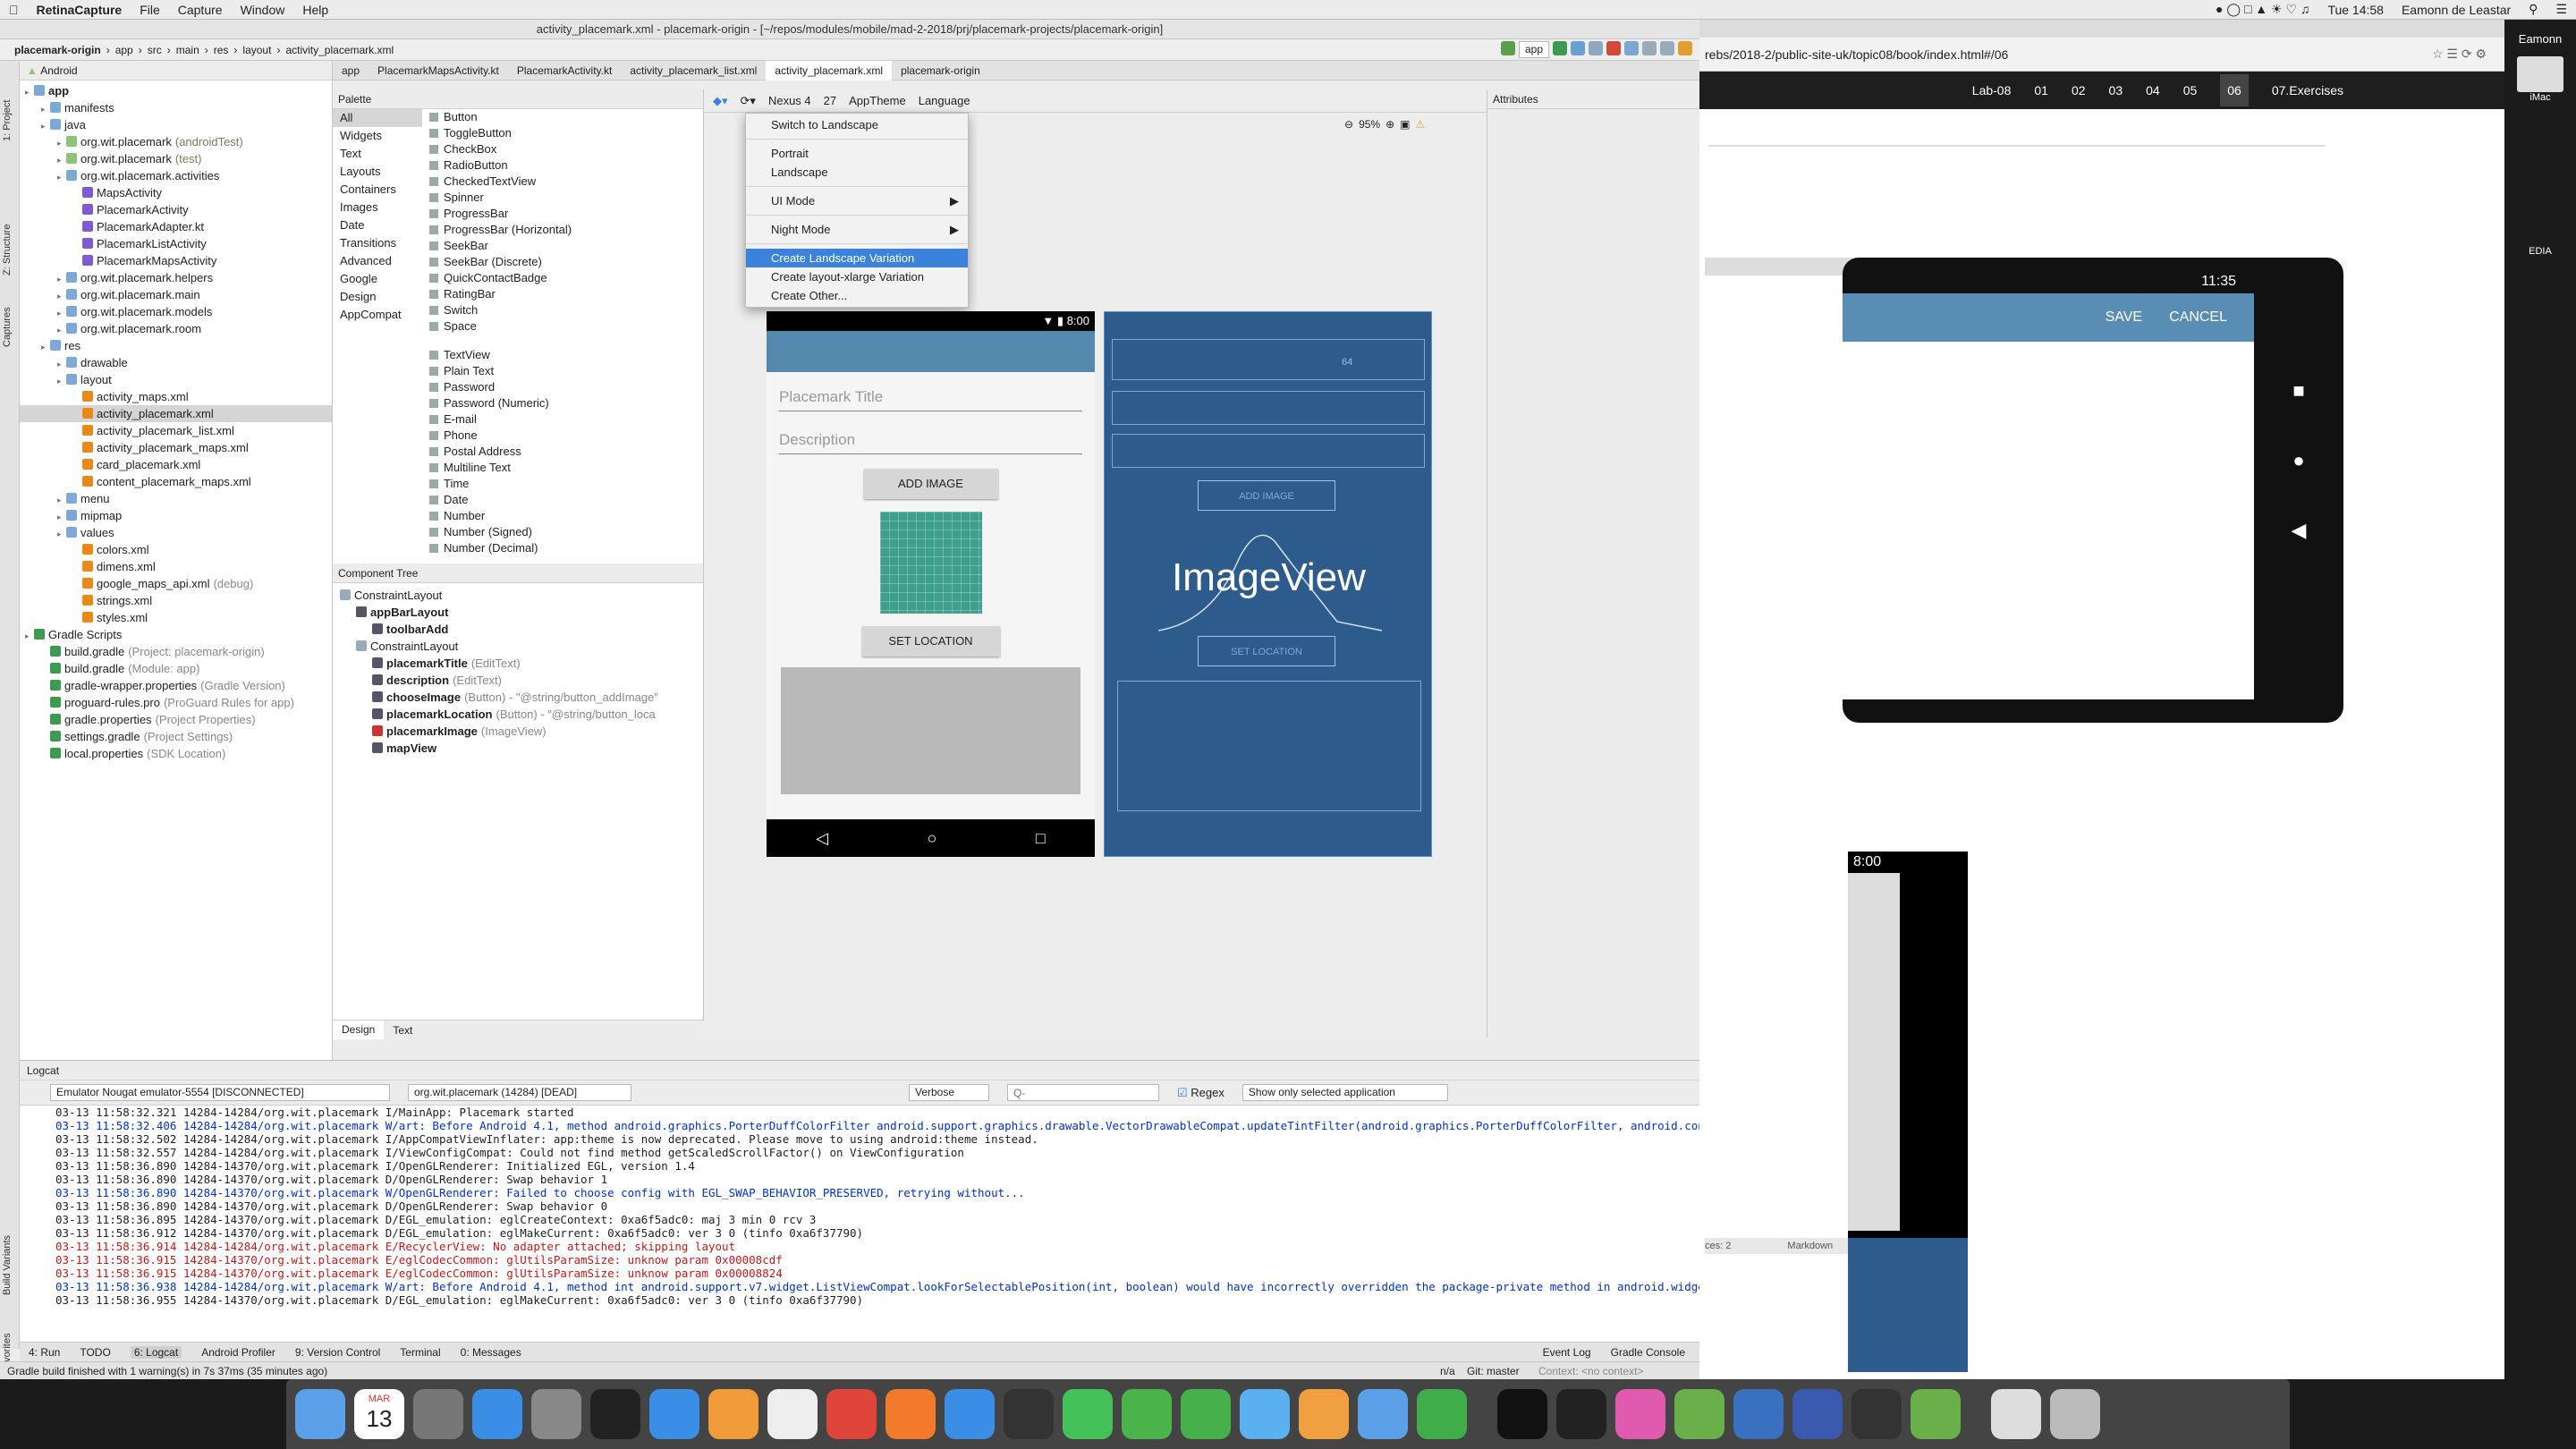 This screenshot has height=1449, width=2576. What do you see at coordinates (377, 315) in the screenshot?
I see `palette-category: AppCompat` at bounding box center [377, 315].